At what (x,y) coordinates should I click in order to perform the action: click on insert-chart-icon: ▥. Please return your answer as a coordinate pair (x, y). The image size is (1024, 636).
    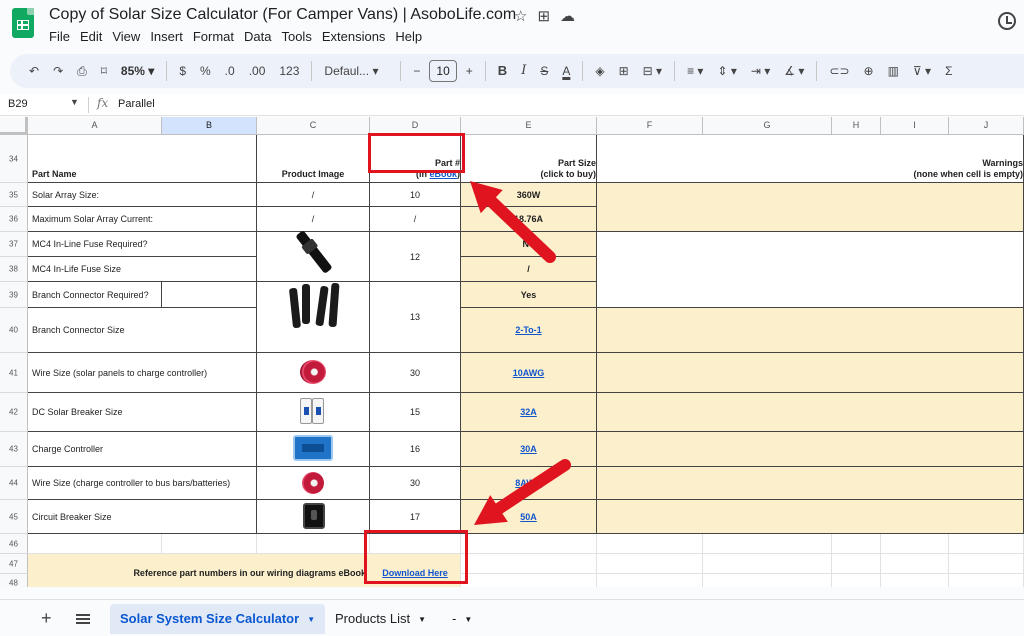
    Looking at the image, I should click on (893, 71).